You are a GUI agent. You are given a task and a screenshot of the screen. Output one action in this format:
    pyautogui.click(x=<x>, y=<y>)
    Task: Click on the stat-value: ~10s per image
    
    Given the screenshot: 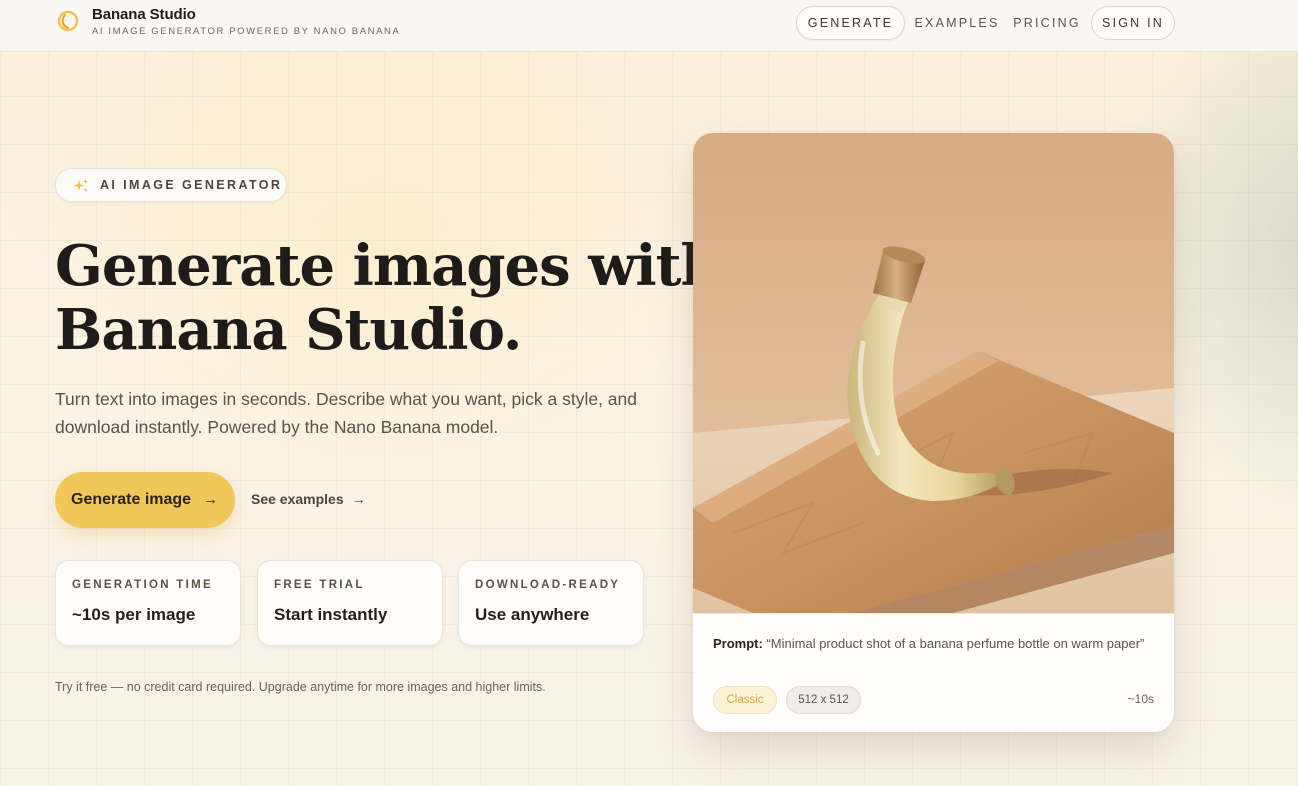 What is the action you would take?
    pyautogui.click(x=134, y=614)
    